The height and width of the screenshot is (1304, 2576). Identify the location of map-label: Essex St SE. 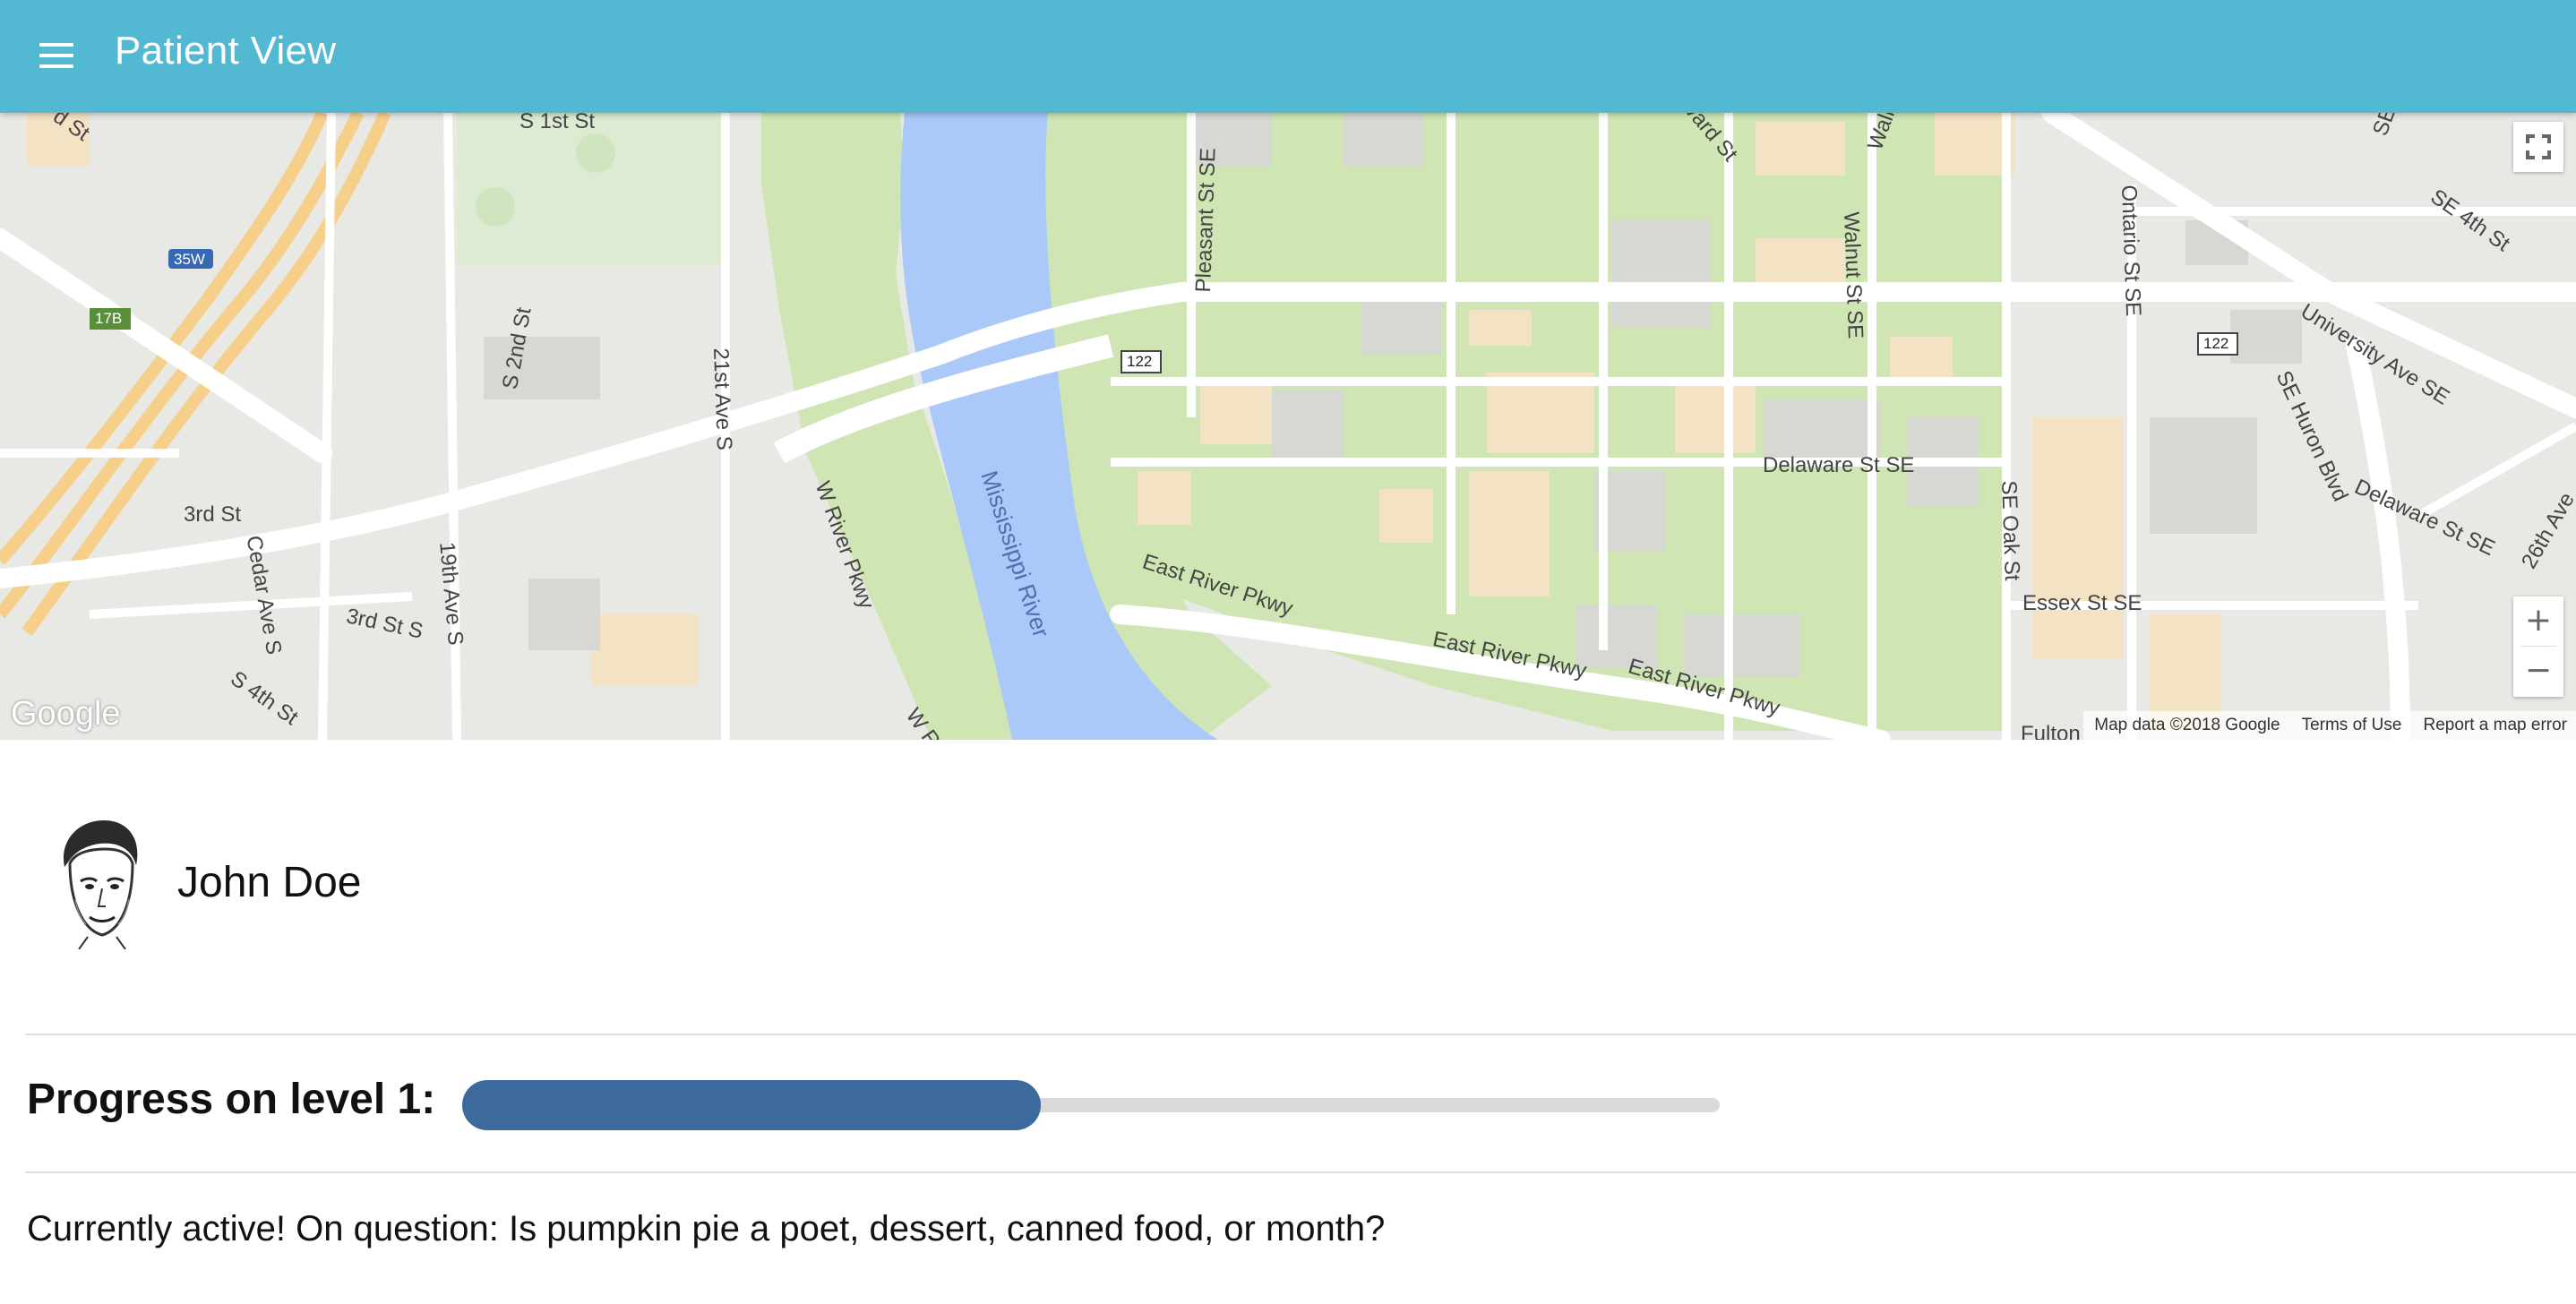
(2082, 603).